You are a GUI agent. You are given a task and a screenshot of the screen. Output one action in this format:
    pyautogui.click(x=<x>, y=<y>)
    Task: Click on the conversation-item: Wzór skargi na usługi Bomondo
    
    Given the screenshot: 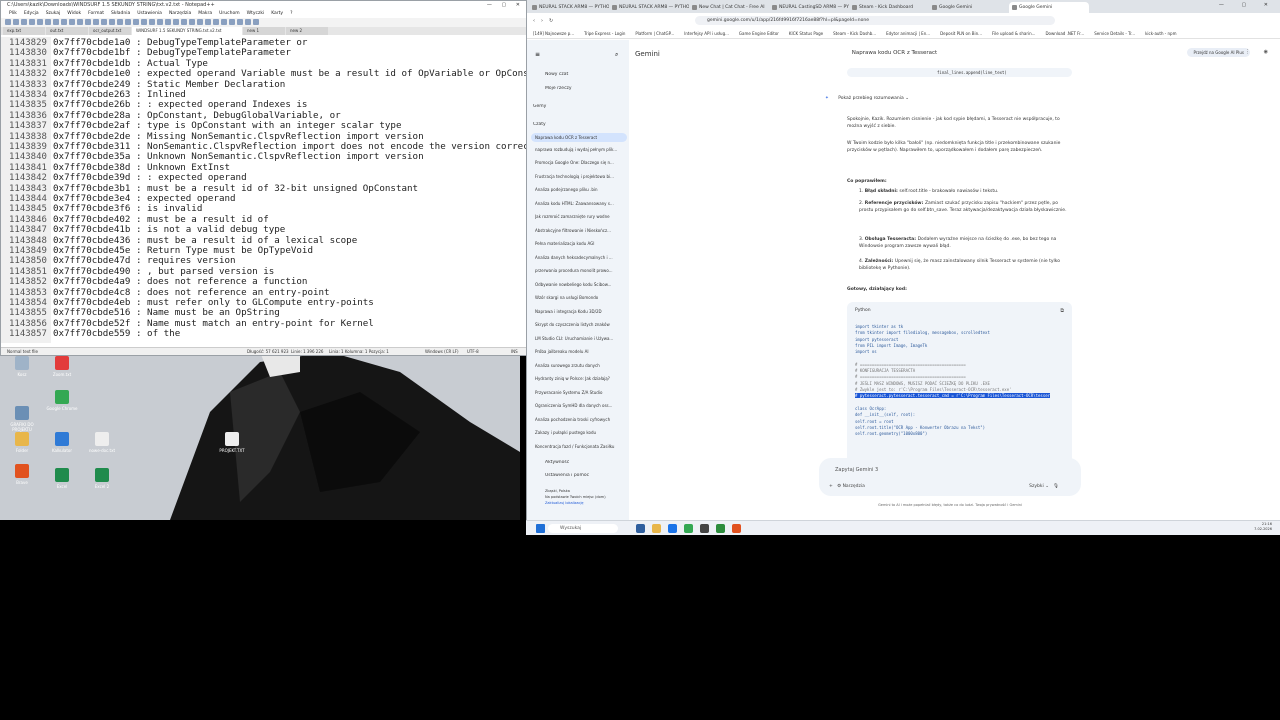 What is the action you would take?
    pyautogui.click(x=579, y=297)
    